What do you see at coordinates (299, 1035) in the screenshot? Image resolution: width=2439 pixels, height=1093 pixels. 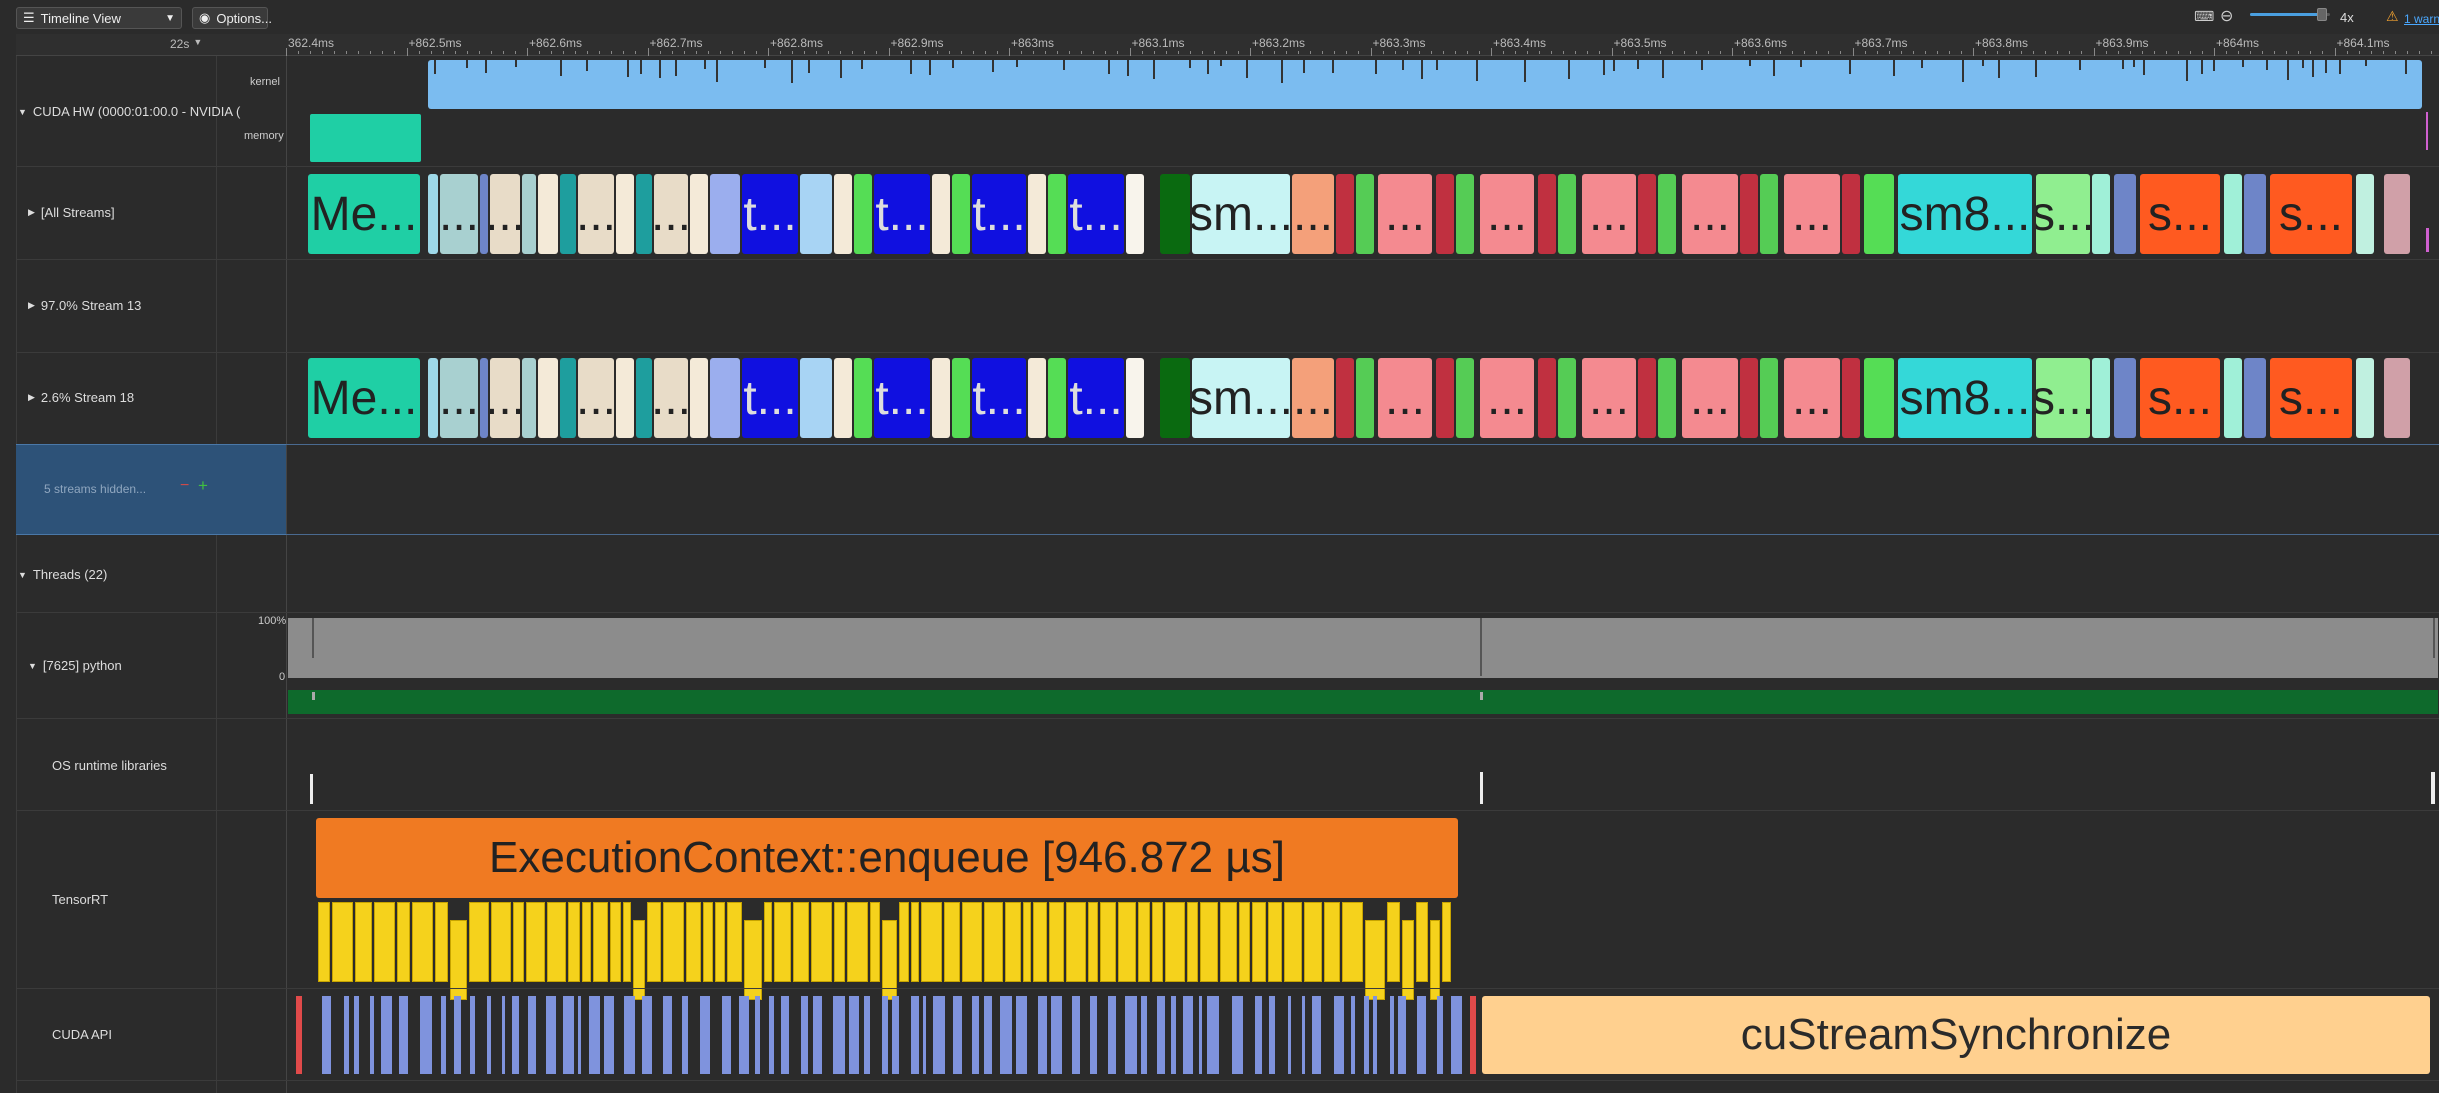 I see `cuda-api-launch-marker` at bounding box center [299, 1035].